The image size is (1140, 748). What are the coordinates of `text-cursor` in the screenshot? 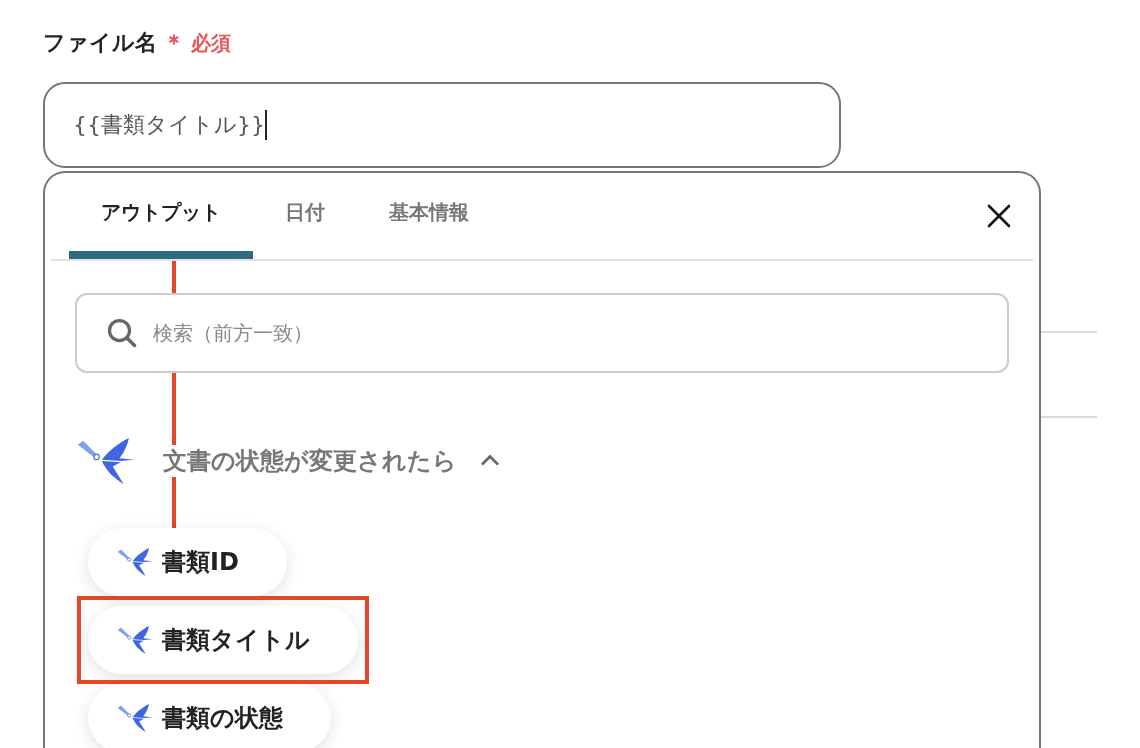 It's located at (266, 125).